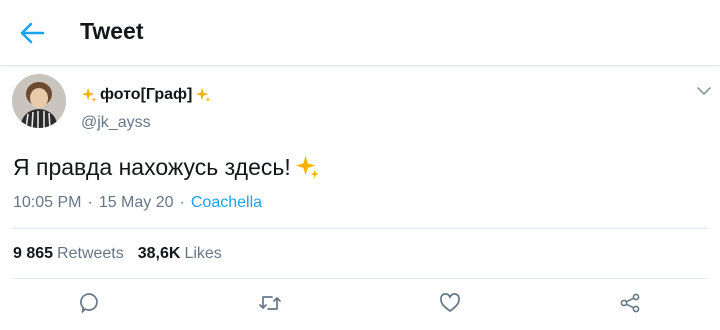  I want to click on author-name-row: фото[Граф], so click(146, 95).